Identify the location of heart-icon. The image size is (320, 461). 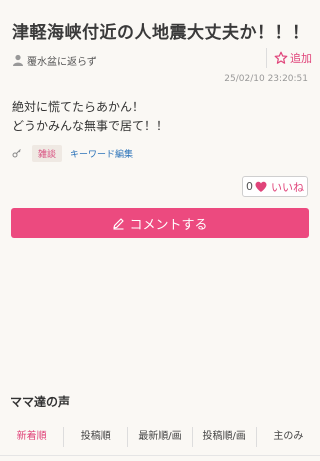
(261, 186).